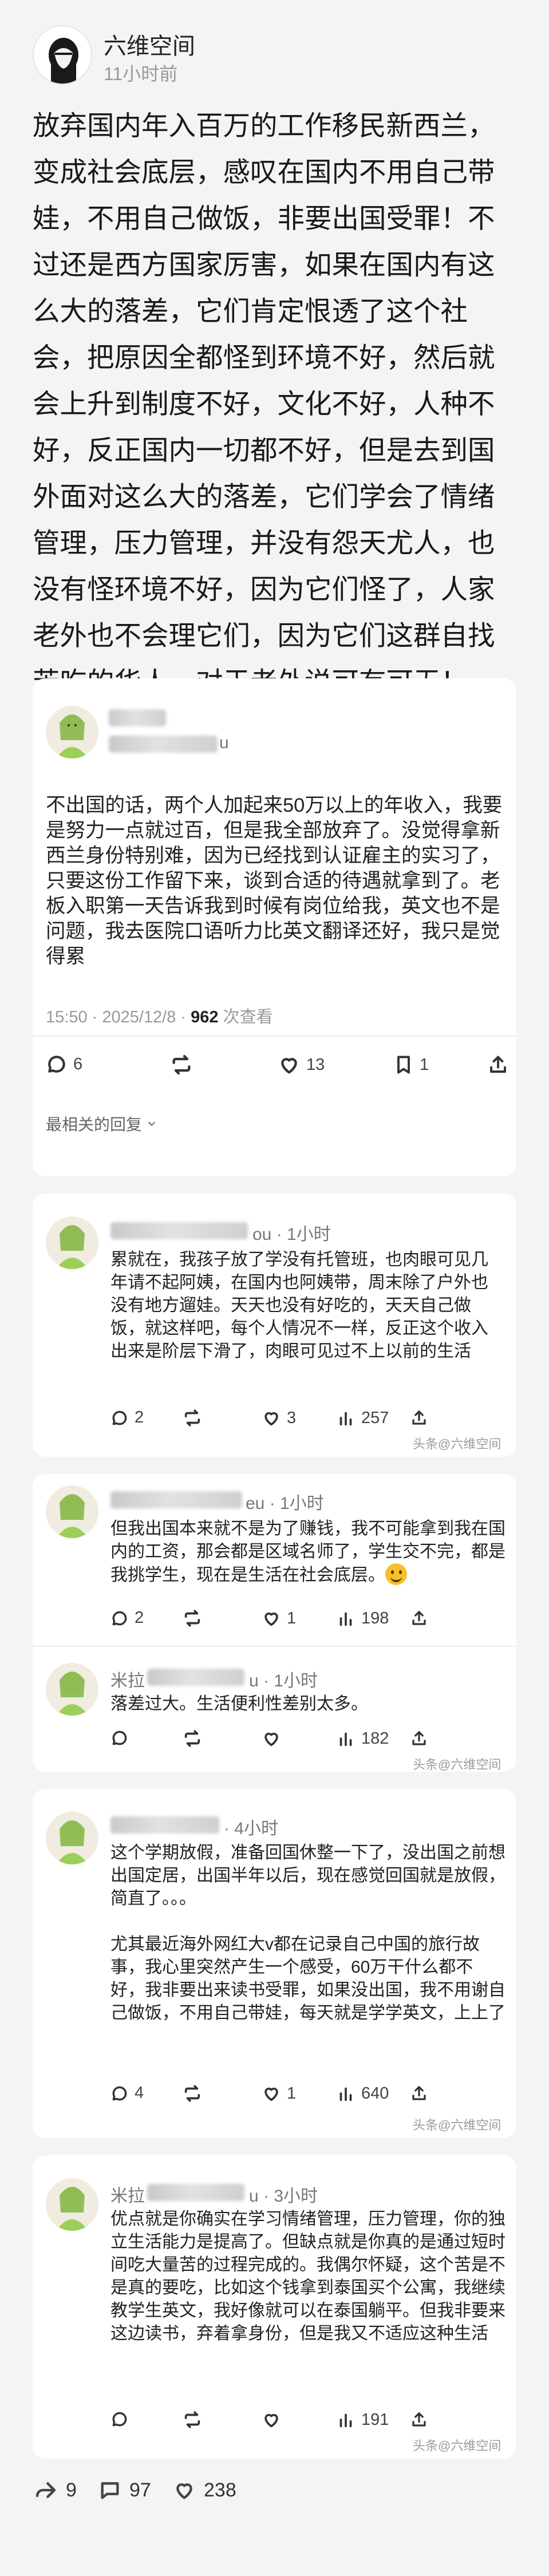  Describe the element at coordinates (251, 1828) in the screenshot. I see `reply-handle: · 4小时` at that location.